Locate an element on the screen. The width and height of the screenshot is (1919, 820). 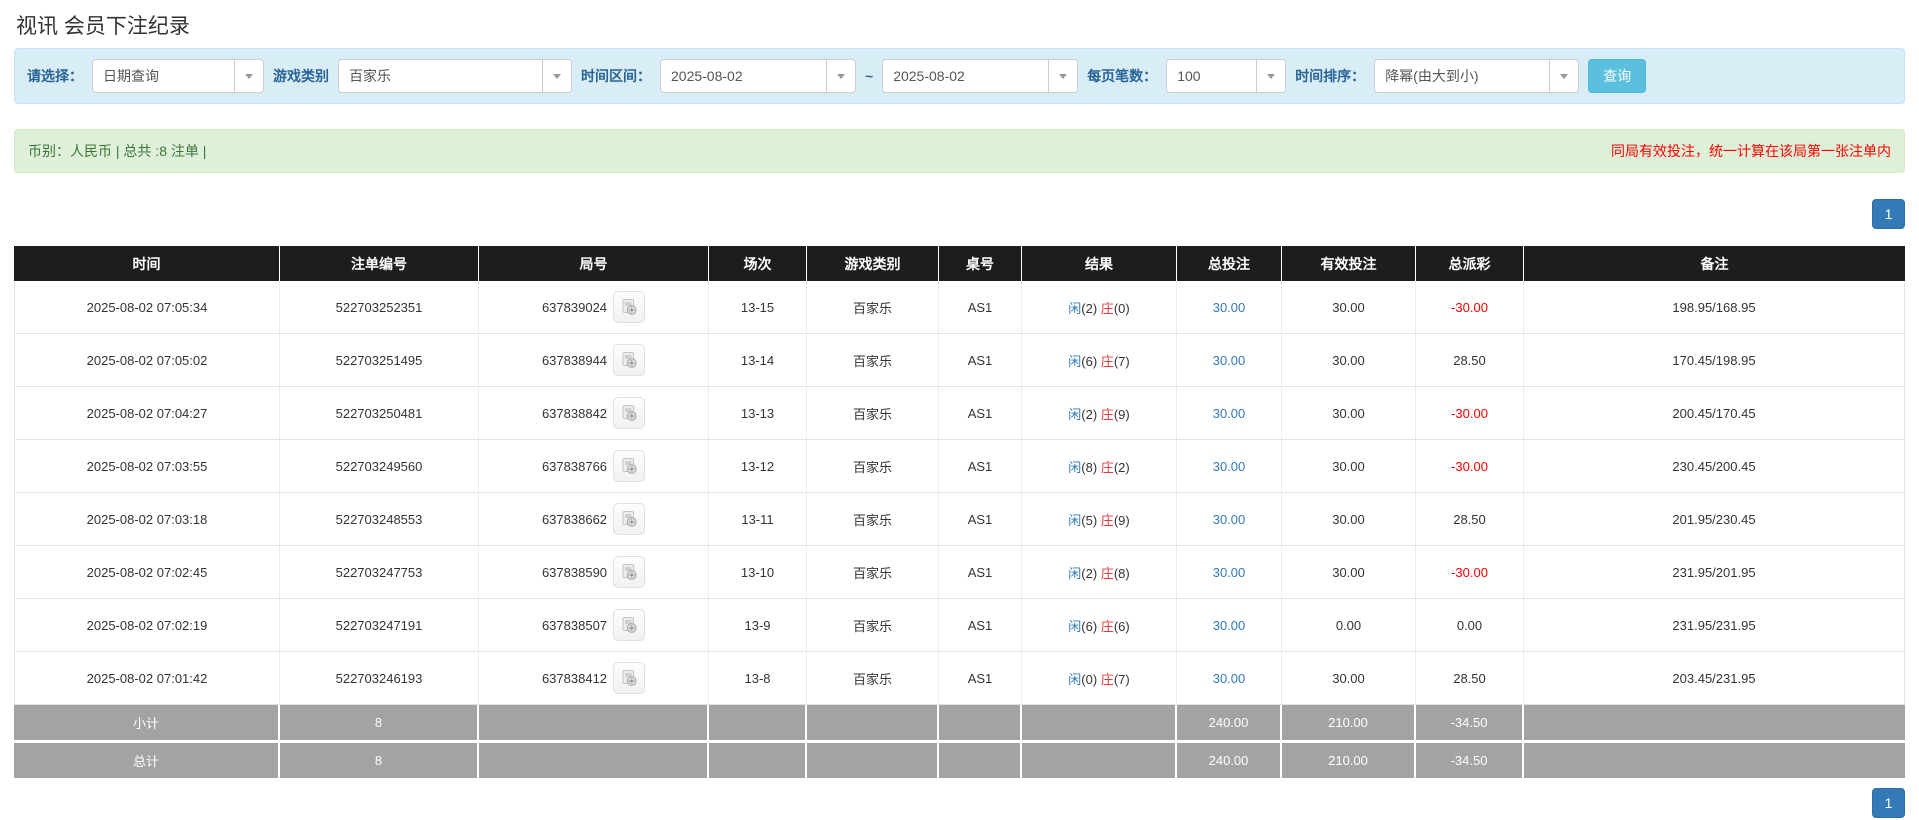
column-header: 备注 is located at coordinates (1714, 263).